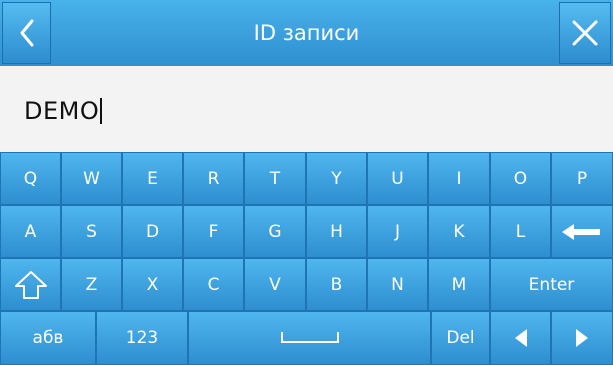 The width and height of the screenshot is (613, 365). Describe the element at coordinates (213, 231) in the screenshot. I see `key-f: F` at that location.